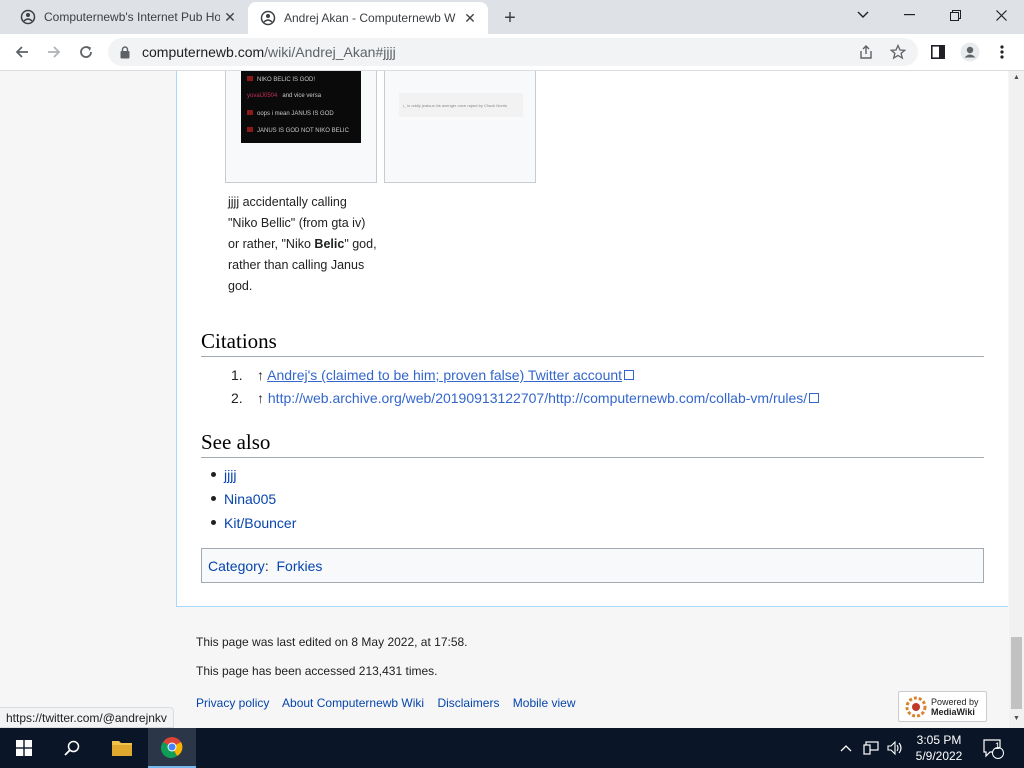  Describe the element at coordinates (871, 748) in the screenshot. I see `network-icon` at that location.